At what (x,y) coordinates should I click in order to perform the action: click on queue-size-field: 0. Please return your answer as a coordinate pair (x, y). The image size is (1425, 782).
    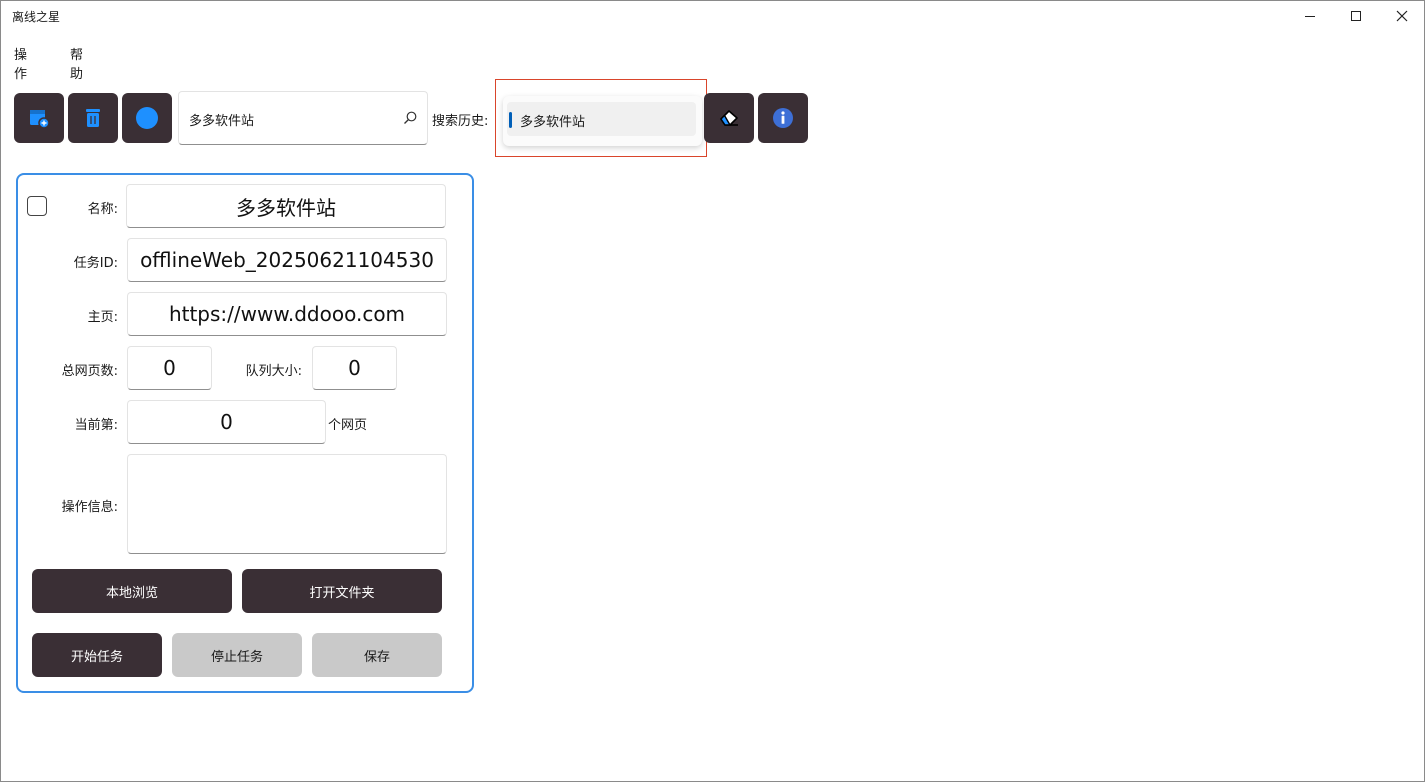
    Looking at the image, I should click on (354, 368).